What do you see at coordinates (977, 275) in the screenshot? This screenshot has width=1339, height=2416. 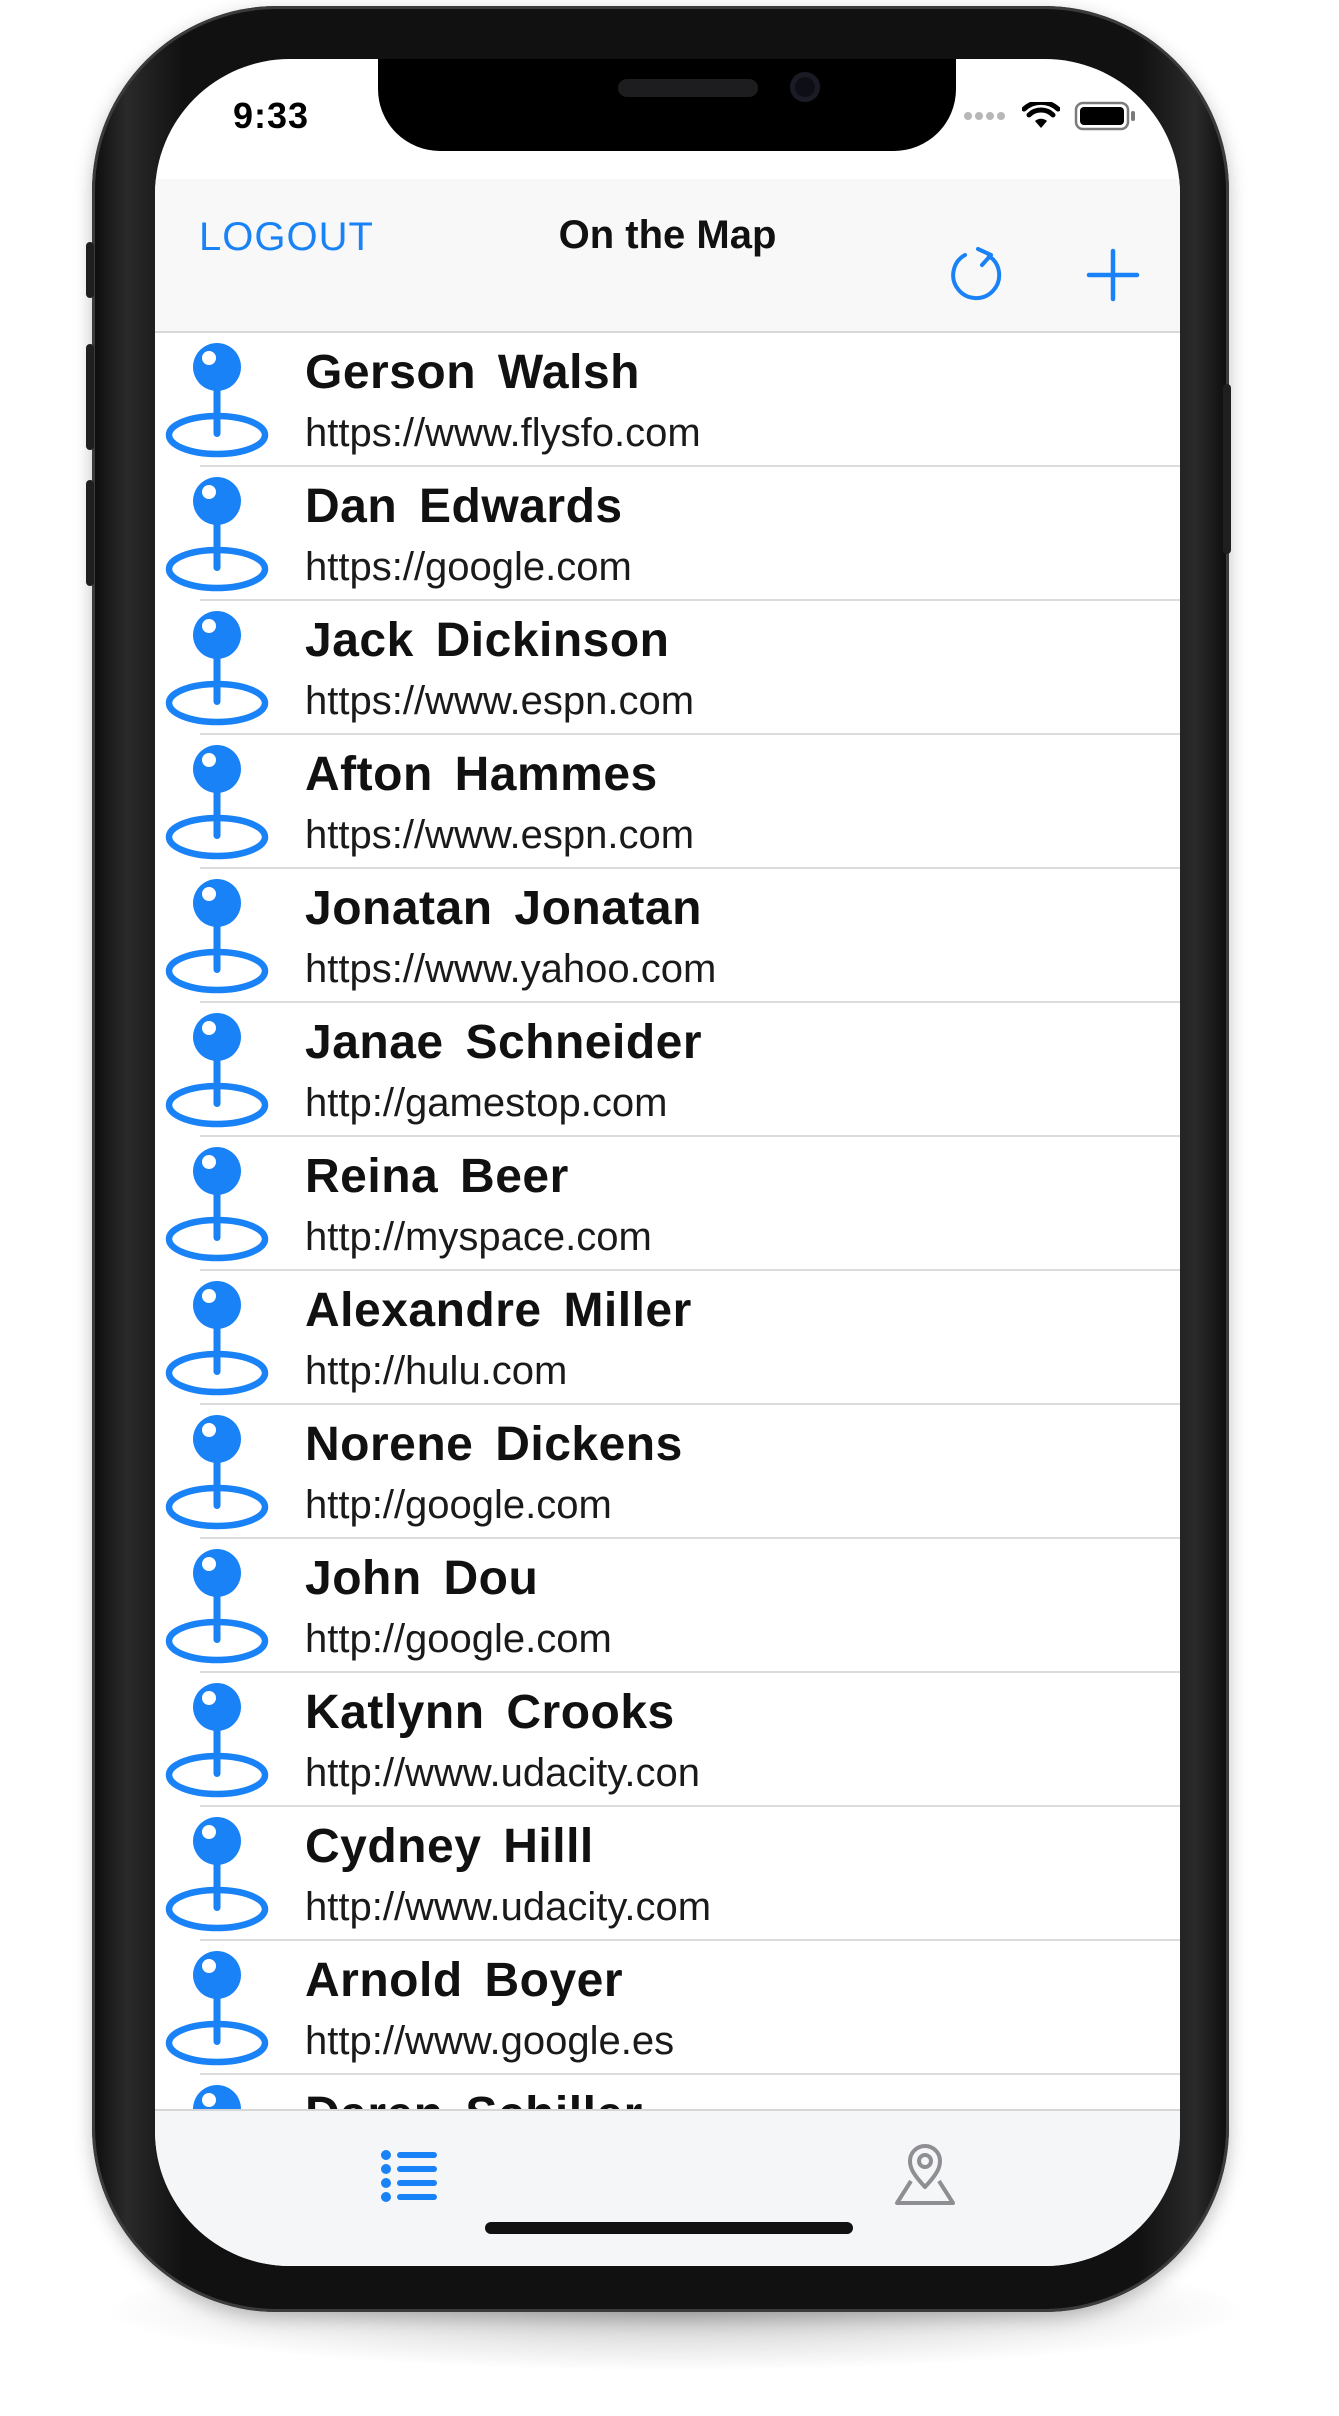 I see `refresh-icon` at bounding box center [977, 275].